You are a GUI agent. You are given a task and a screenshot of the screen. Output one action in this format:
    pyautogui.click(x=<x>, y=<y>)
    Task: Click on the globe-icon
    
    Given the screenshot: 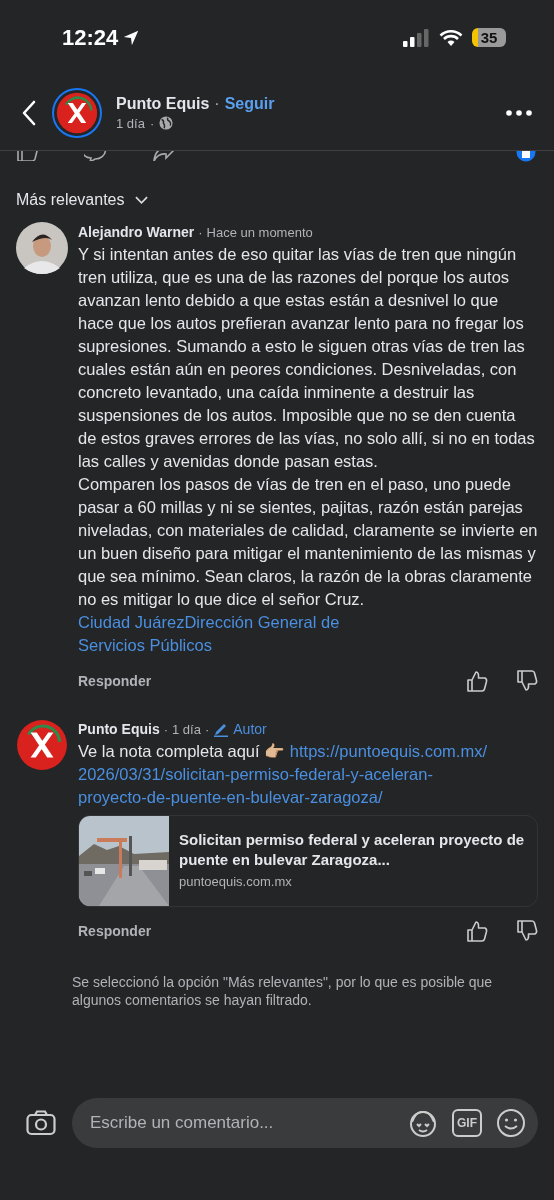 What is the action you would take?
    pyautogui.click(x=166, y=123)
    